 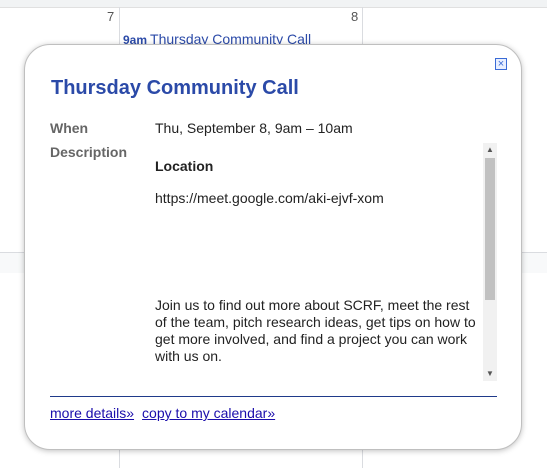 I want to click on copy-to-my-calendar-link: copy to my calendar», so click(x=208, y=413).